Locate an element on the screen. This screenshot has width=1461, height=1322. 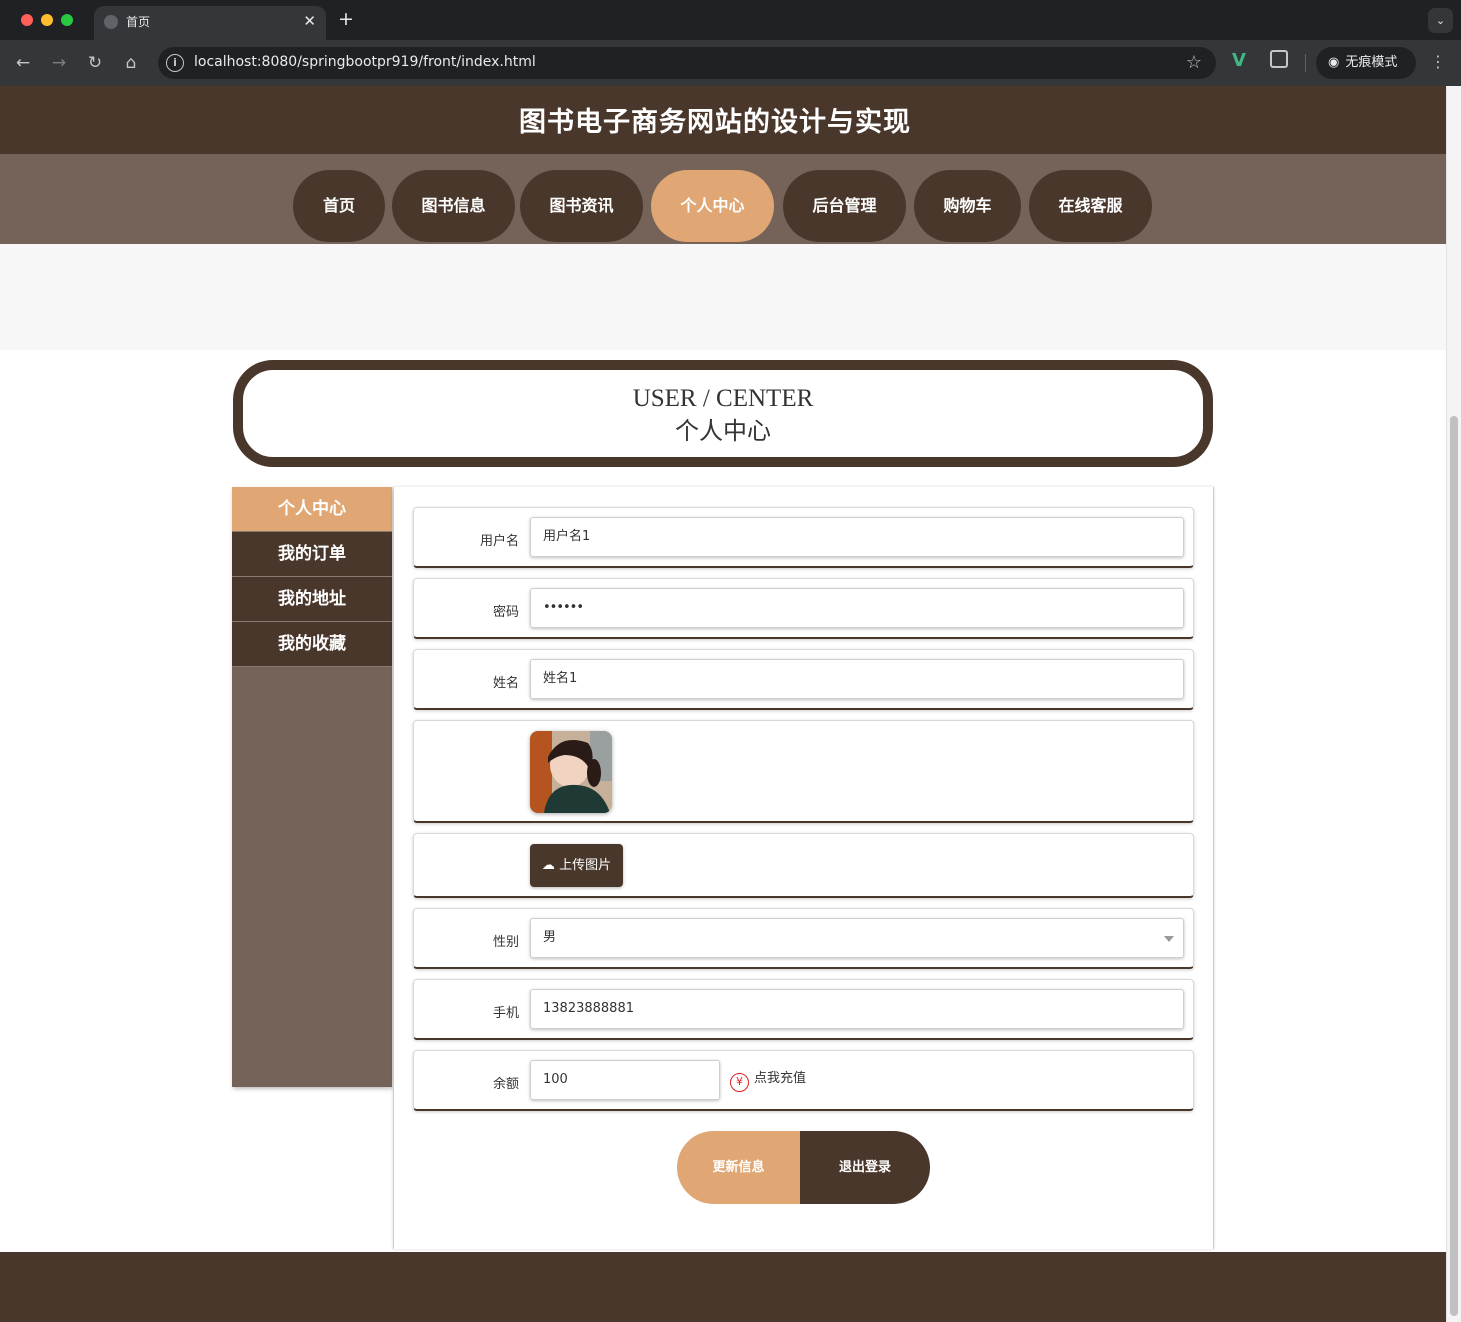
username-input: 用户名1 is located at coordinates (857, 537).